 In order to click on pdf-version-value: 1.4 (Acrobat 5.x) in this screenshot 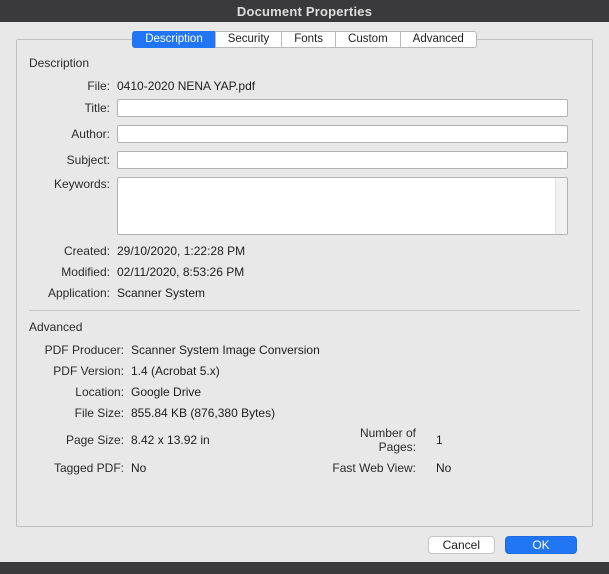, I will do `click(175, 370)`.